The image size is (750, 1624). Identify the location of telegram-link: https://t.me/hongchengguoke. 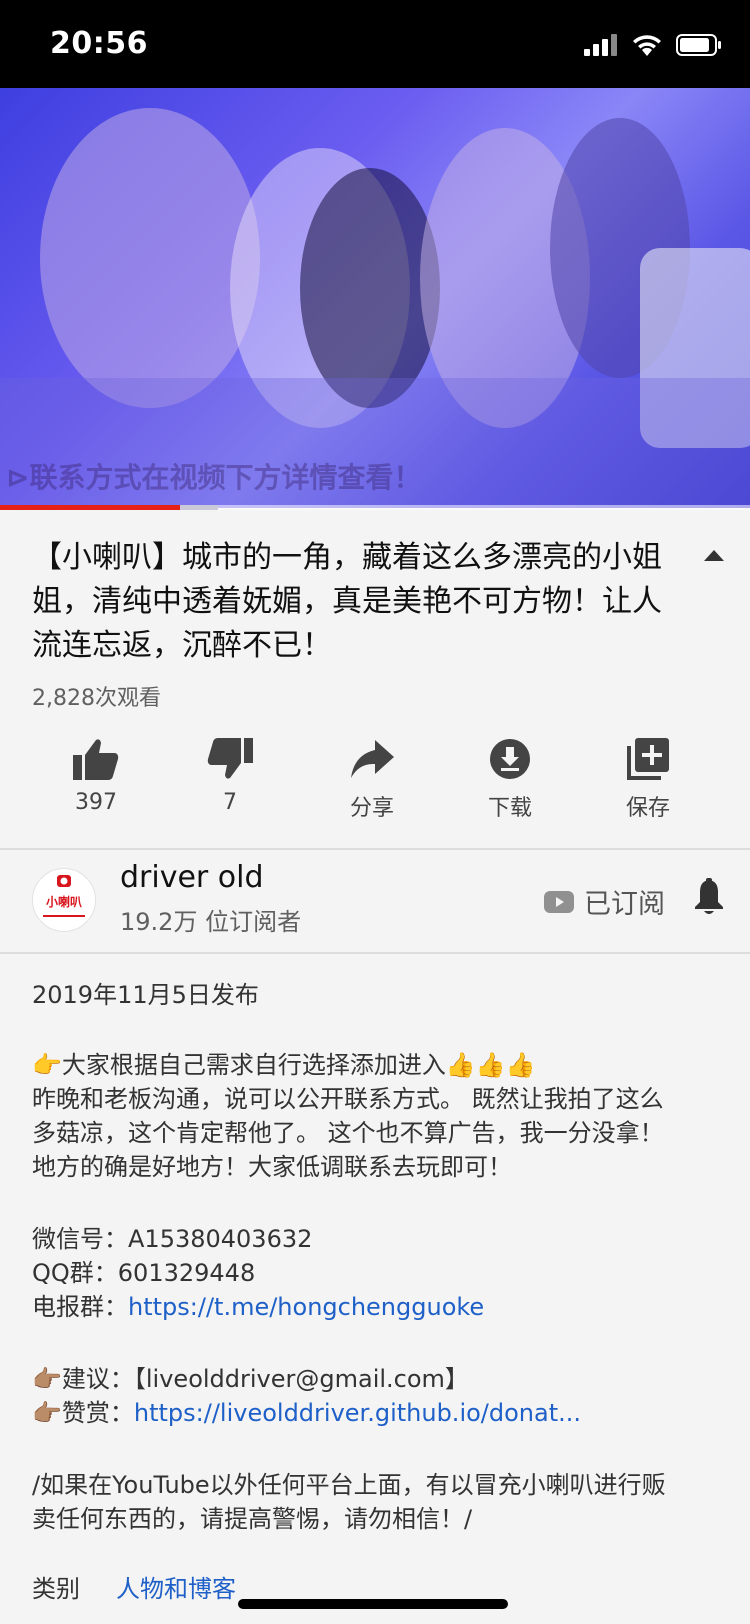
(306, 1307).